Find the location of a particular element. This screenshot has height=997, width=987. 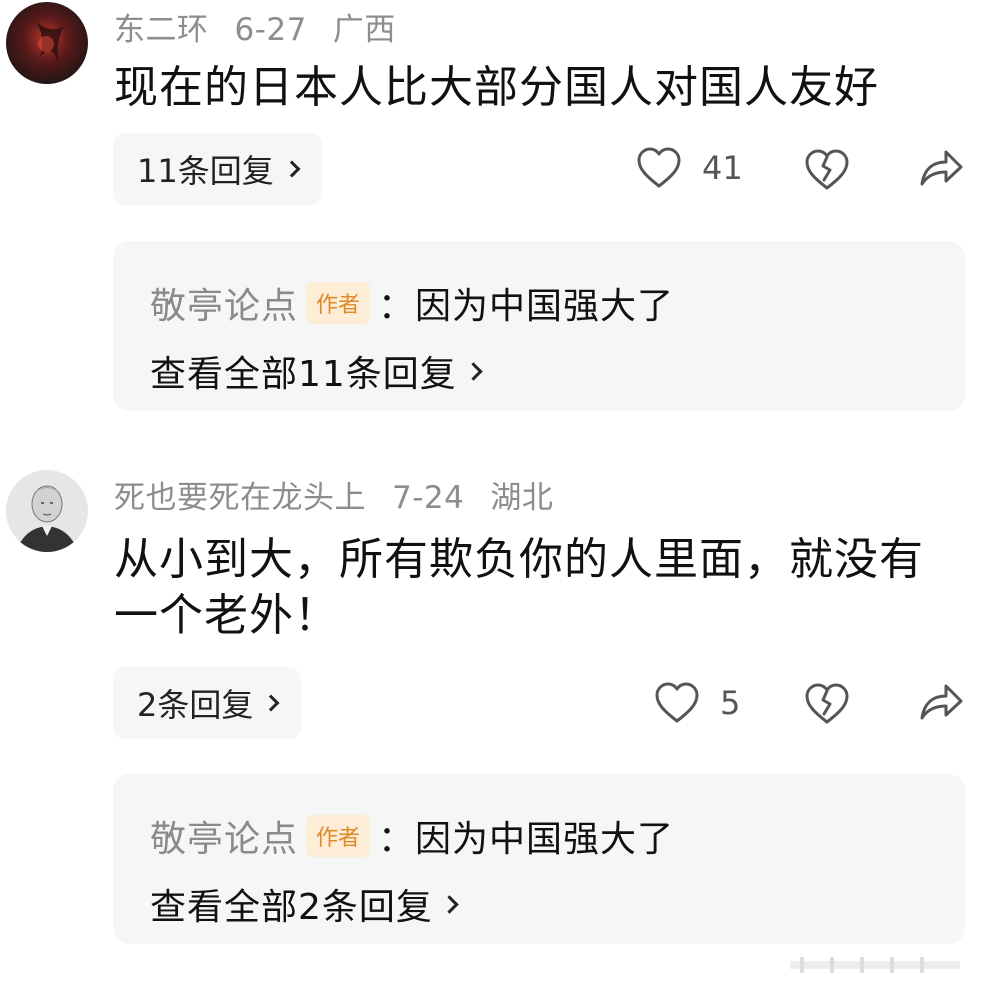

comment-meta: 东二环 6-27 广西 is located at coordinates (268, 26).